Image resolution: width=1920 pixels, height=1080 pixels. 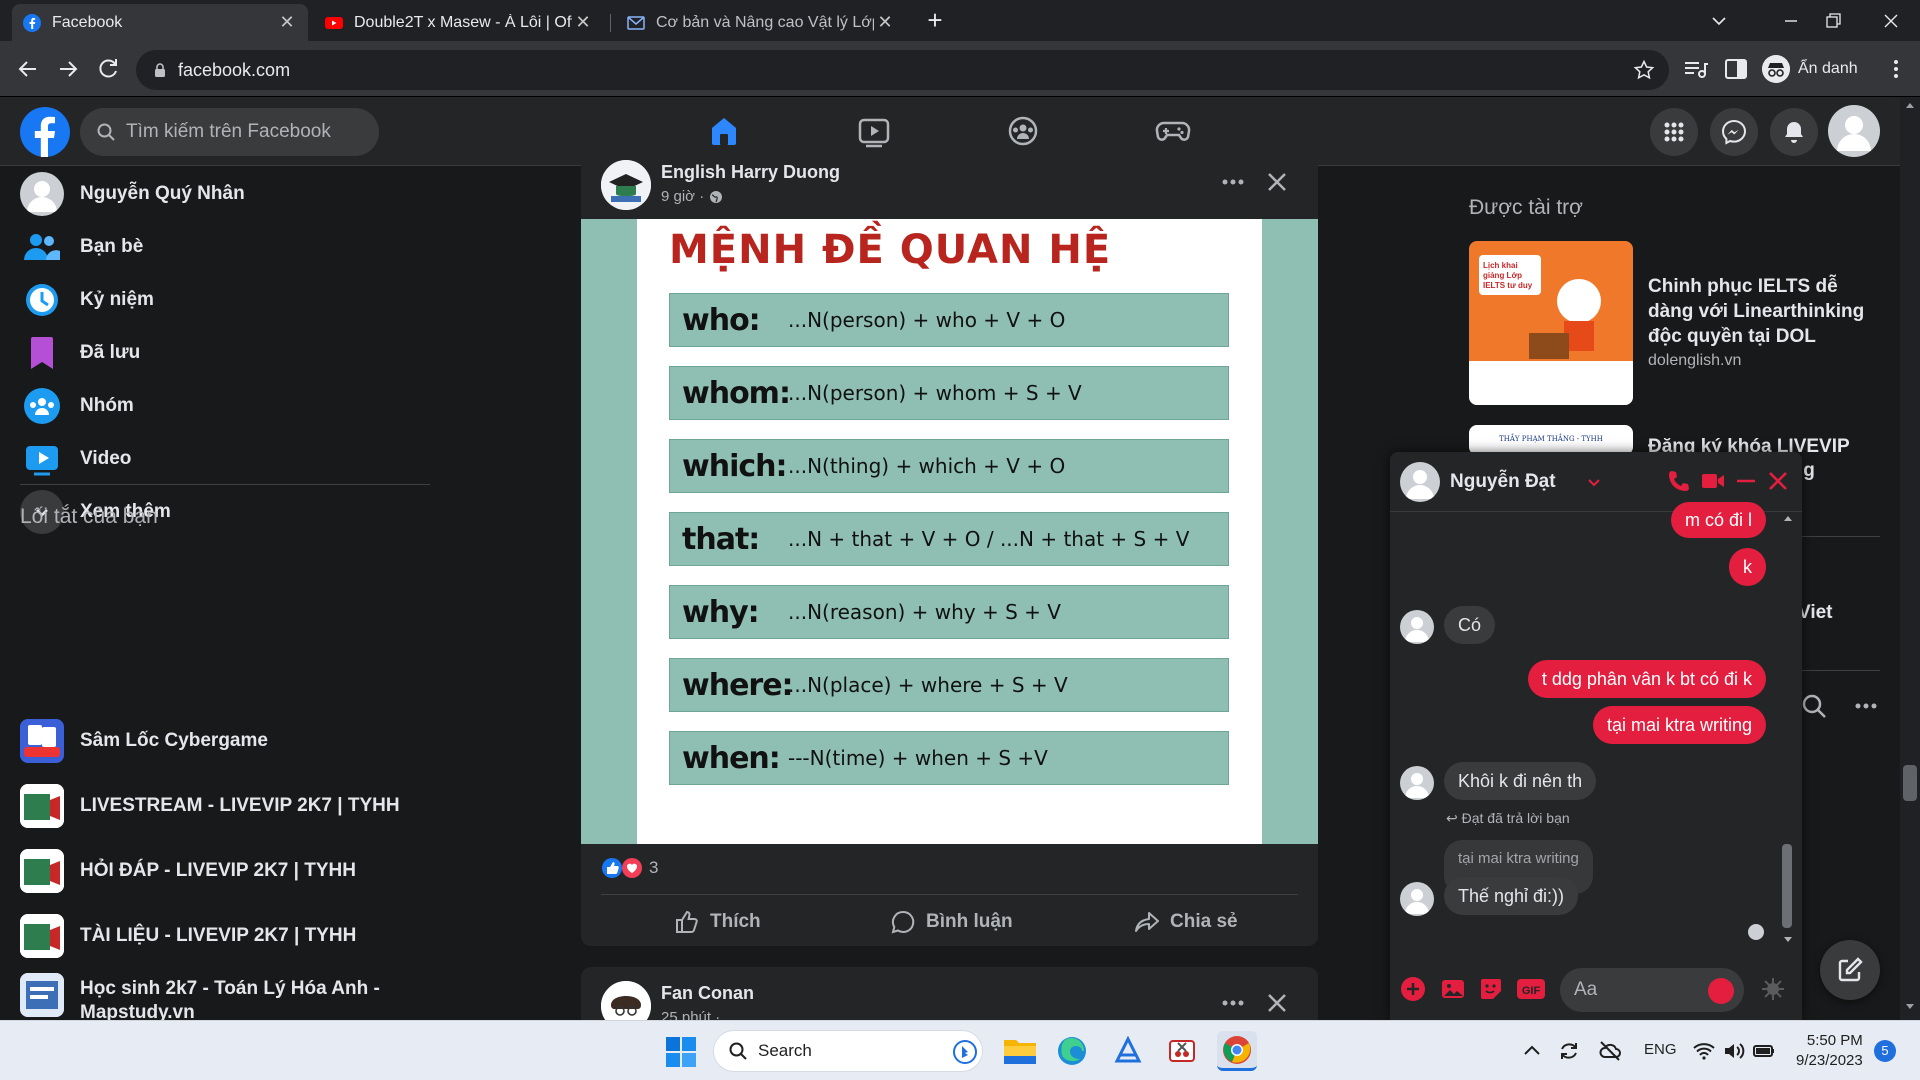 I want to click on chat-message-outgoing: k, so click(x=1747, y=567).